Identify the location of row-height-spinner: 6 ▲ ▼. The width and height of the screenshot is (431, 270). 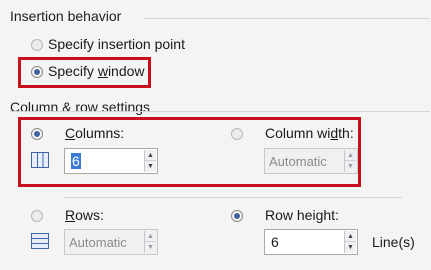
(311, 242).